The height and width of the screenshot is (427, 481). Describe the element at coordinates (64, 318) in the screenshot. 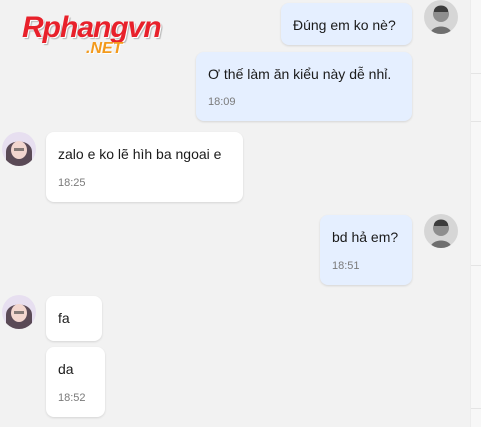

I see `message-text: fa` at that location.